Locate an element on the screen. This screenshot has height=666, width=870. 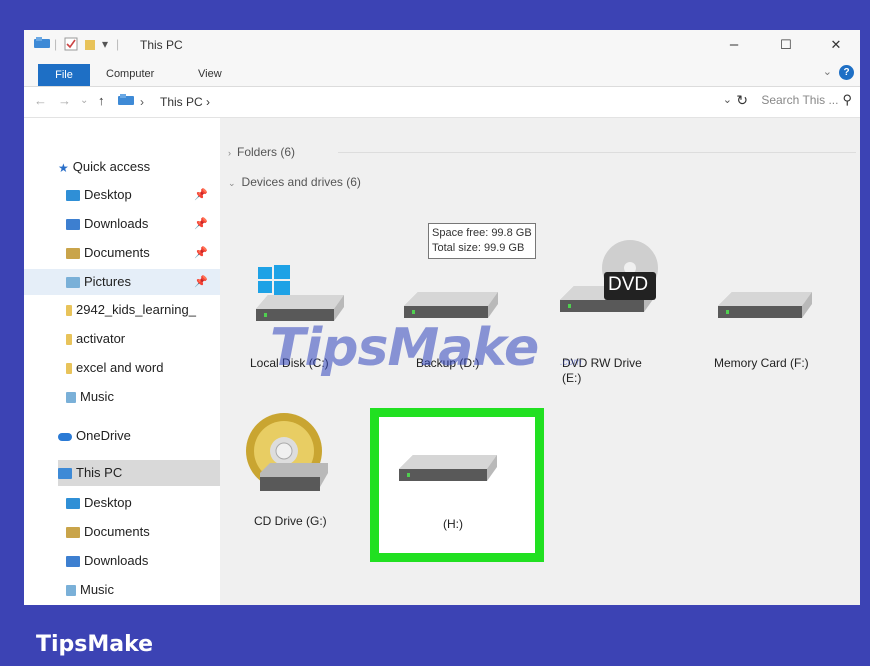
group-label: Devices and drives (6) is located at coordinates (301, 182).